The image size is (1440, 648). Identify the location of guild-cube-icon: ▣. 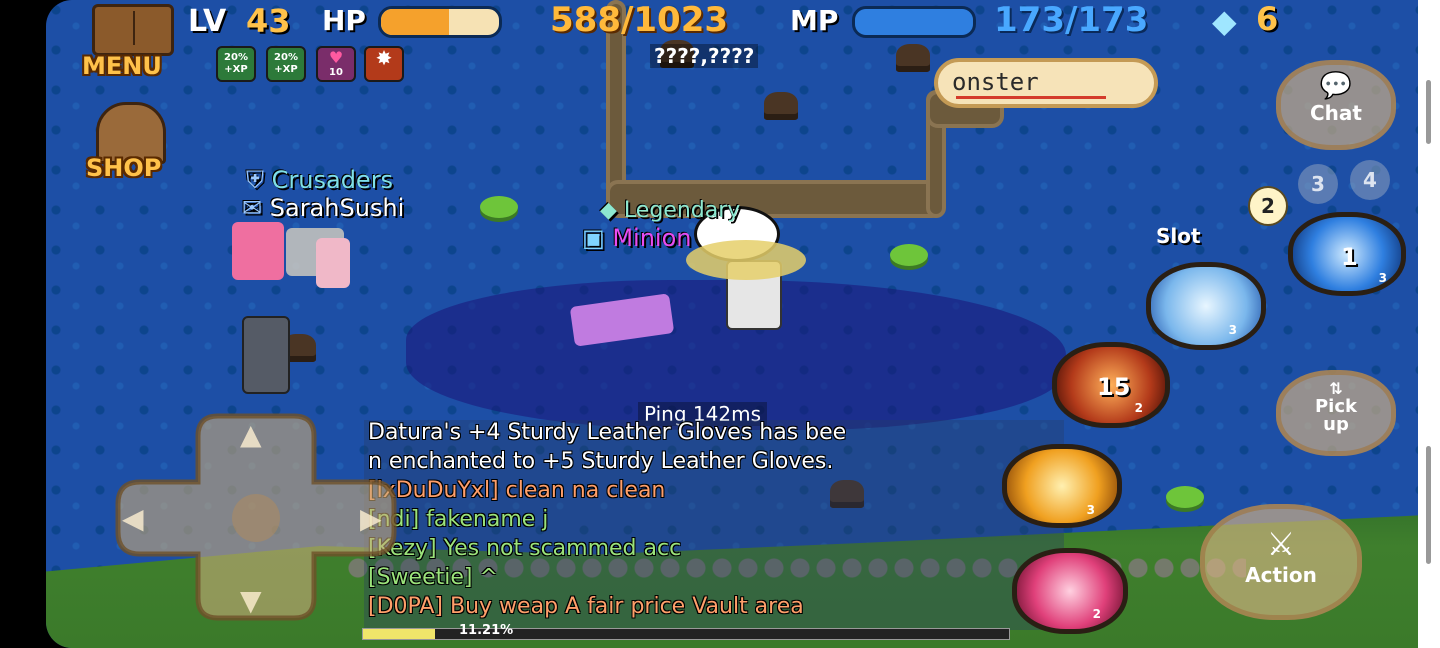
(593, 238).